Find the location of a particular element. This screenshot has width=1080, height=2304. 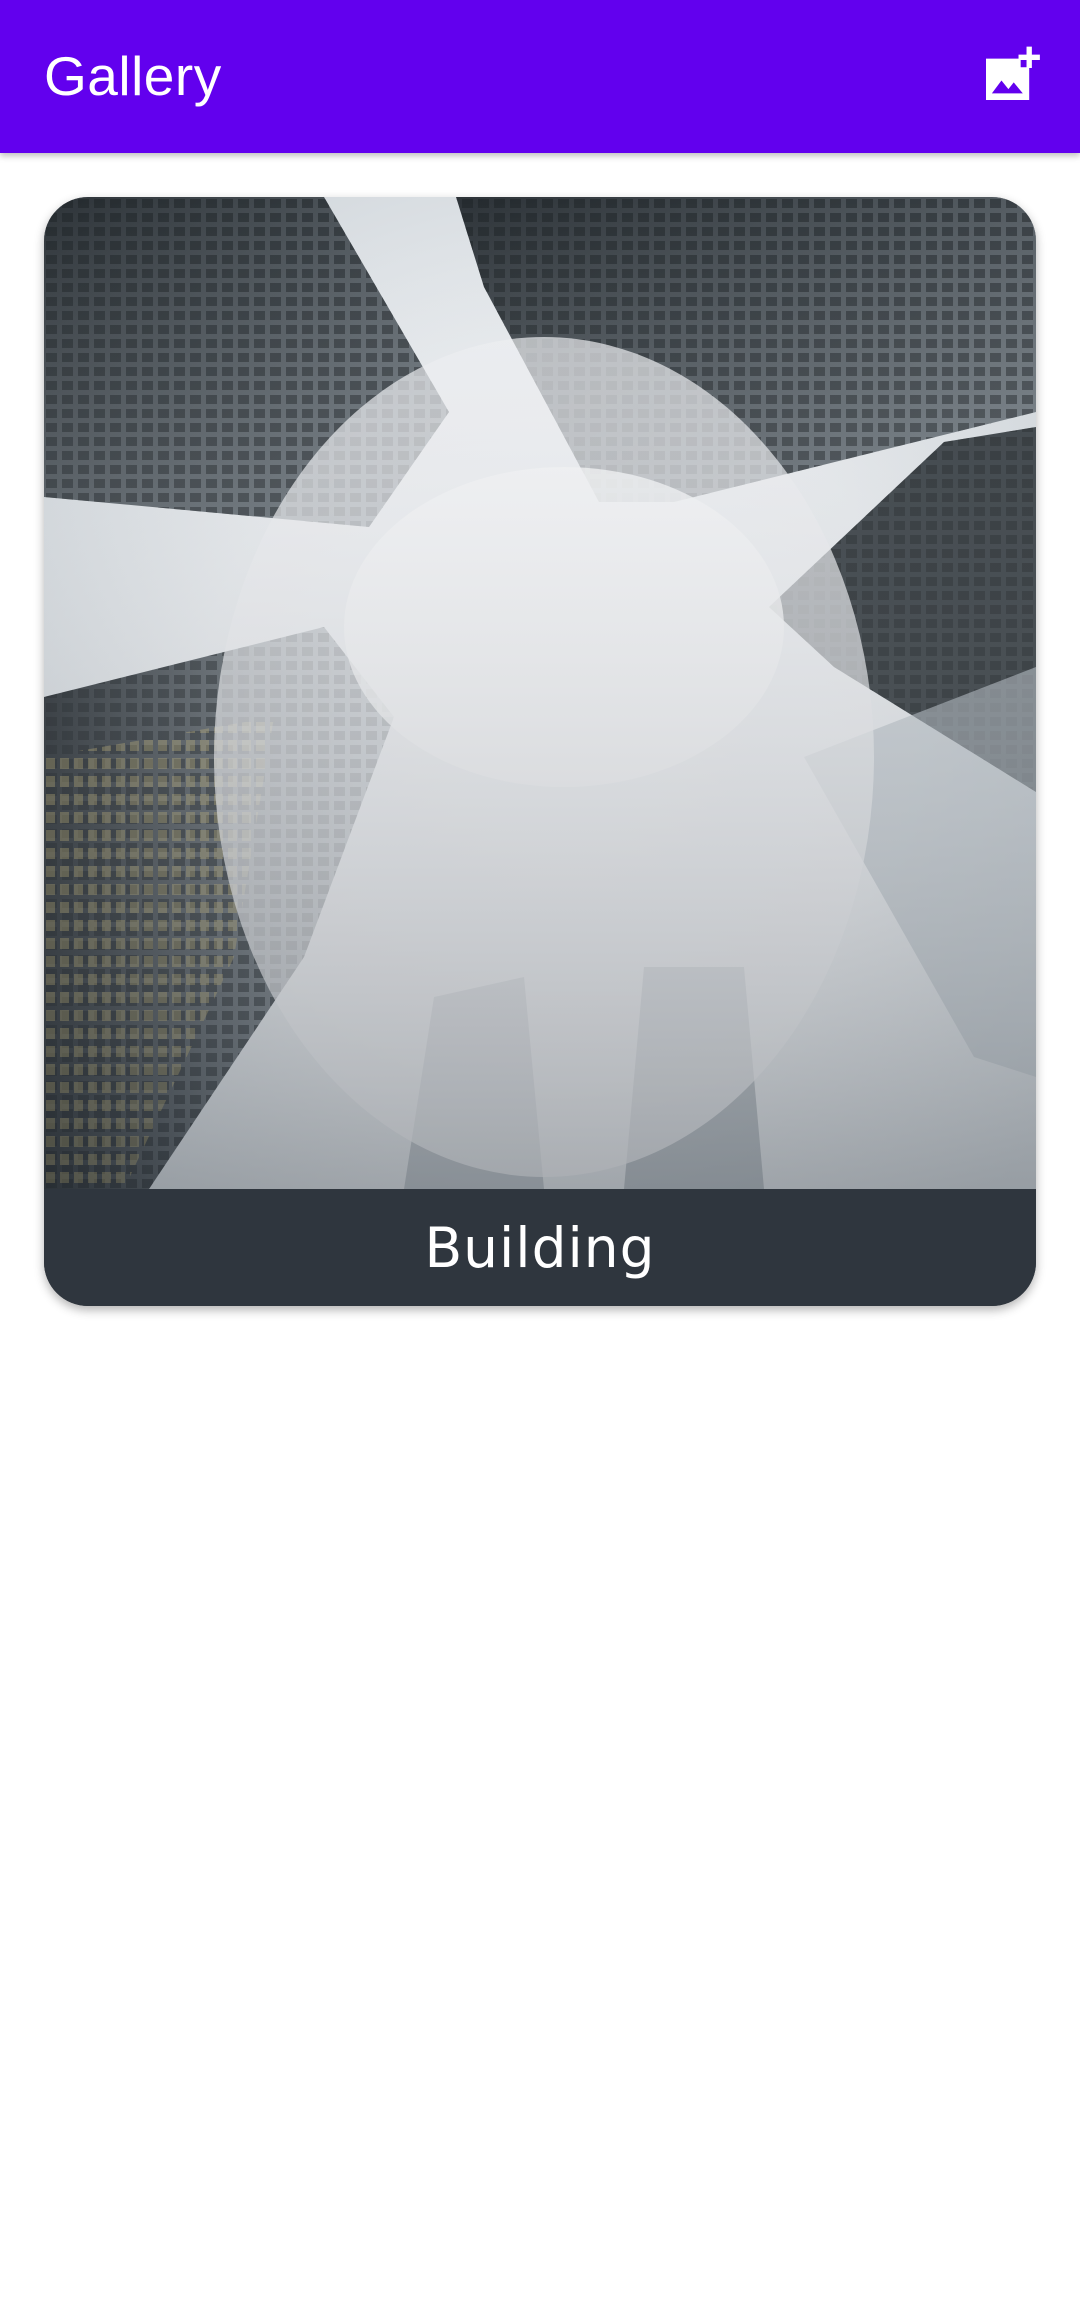

add-photo-icon is located at coordinates (1013, 73).